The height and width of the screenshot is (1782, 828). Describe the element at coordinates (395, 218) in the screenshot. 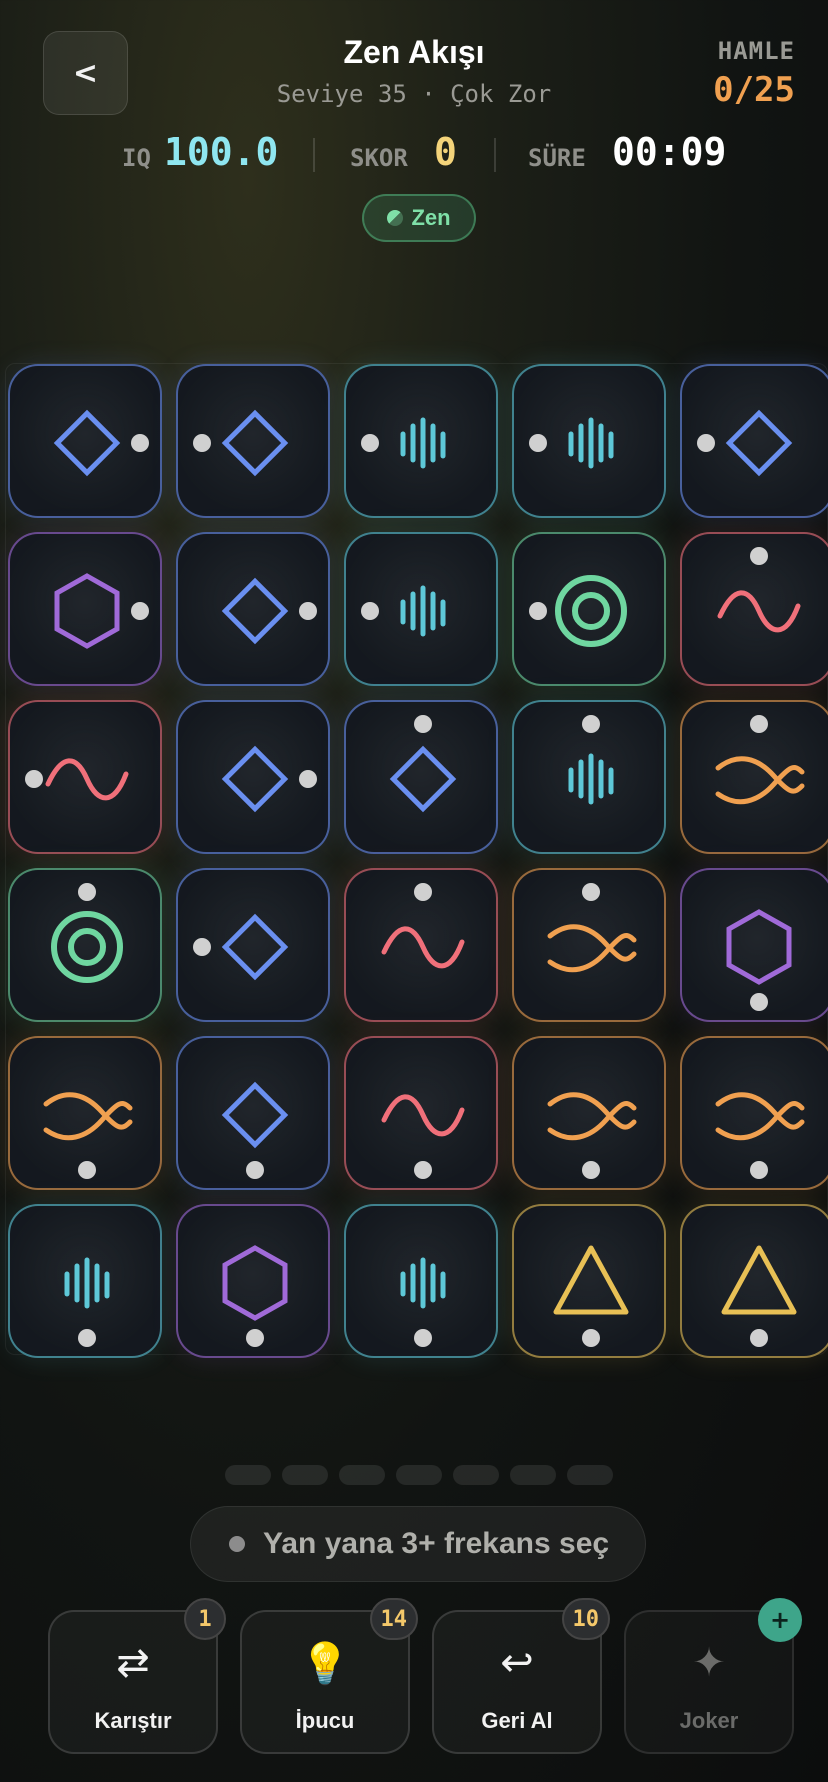

I see `zen-mode-icon` at that location.